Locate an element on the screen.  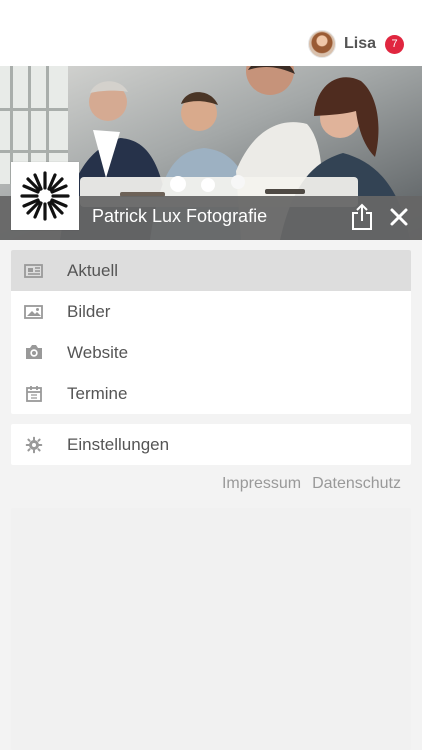
menu-item-label: Website is located at coordinates (98, 352).